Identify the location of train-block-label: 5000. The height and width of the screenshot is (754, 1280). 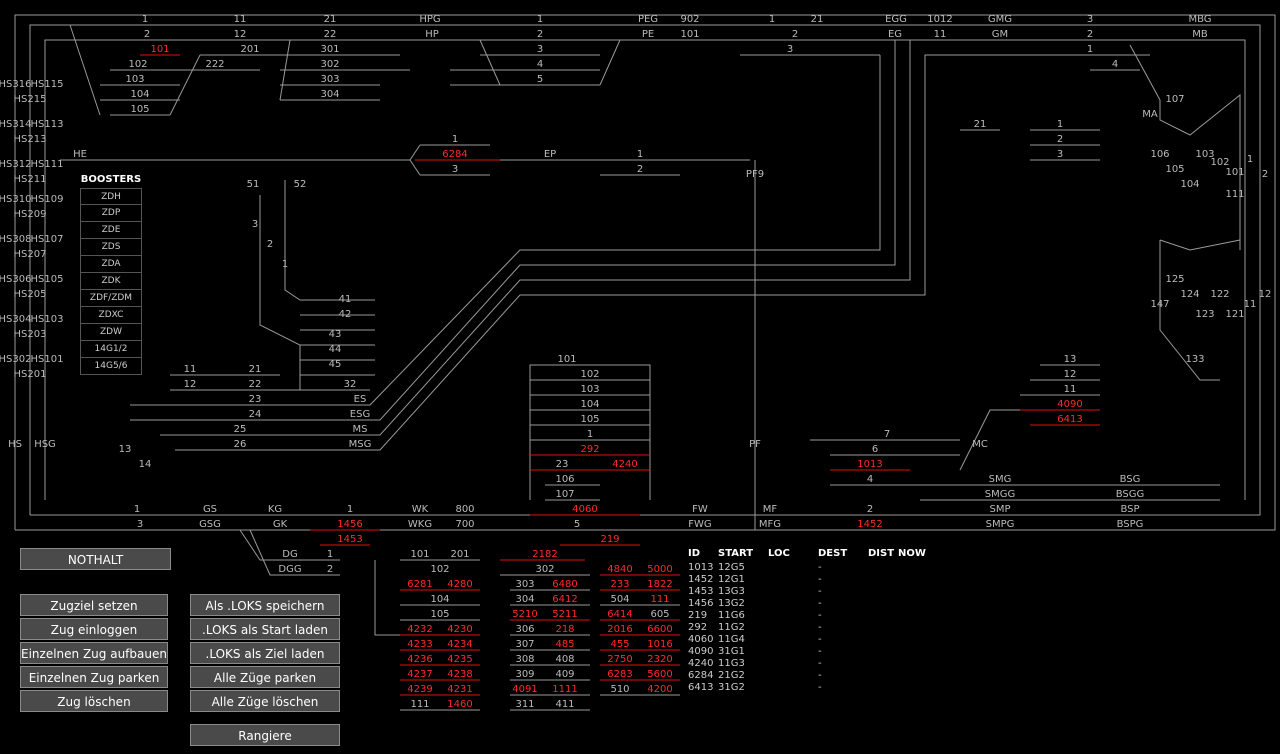
(659, 569).